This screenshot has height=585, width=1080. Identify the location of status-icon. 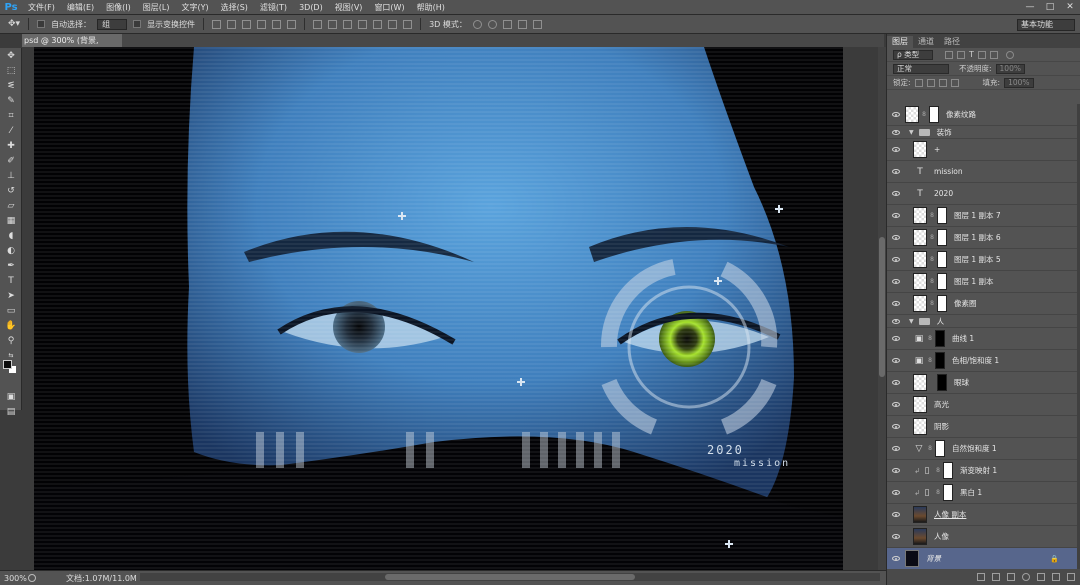
(32, 578).